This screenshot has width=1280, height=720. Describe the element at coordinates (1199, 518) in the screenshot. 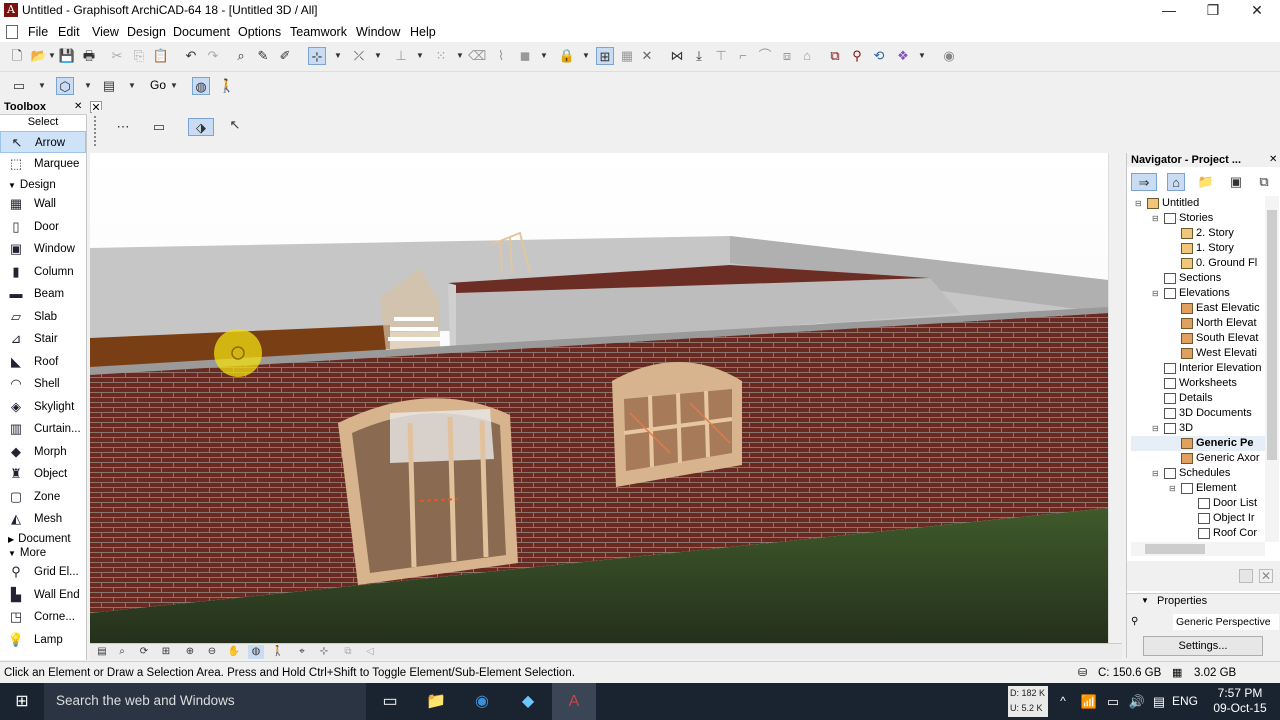

I see `tree-item: Object Ir` at that location.